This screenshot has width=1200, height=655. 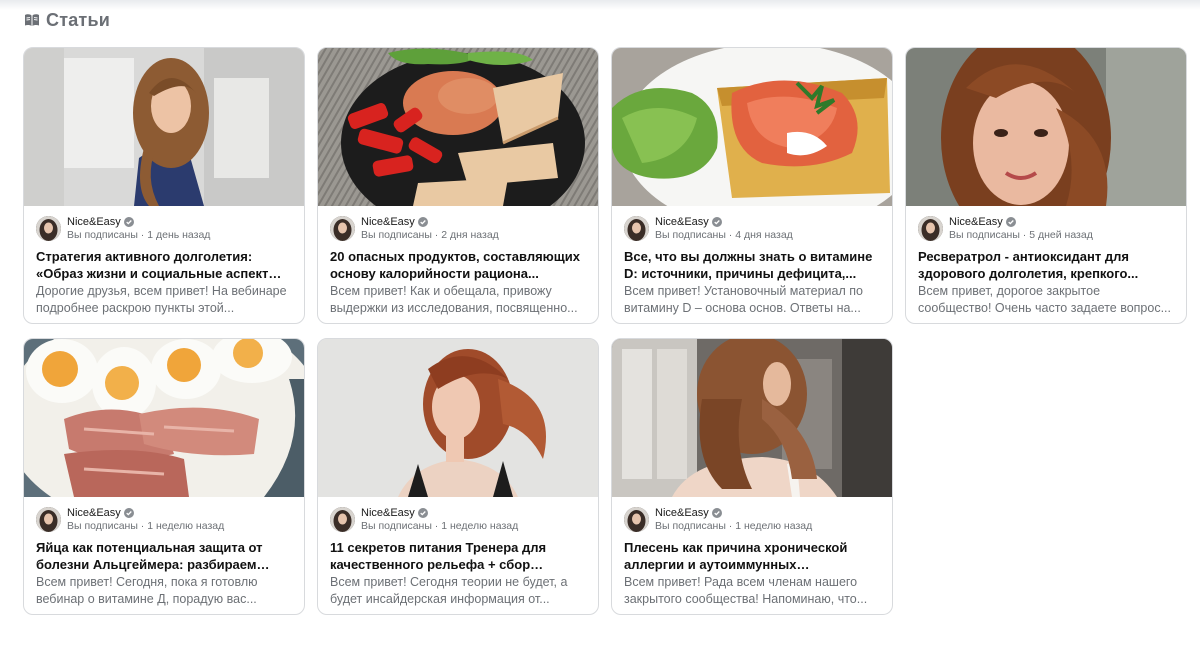 What do you see at coordinates (600, 5) in the screenshot?
I see `top-bar-shadow` at bounding box center [600, 5].